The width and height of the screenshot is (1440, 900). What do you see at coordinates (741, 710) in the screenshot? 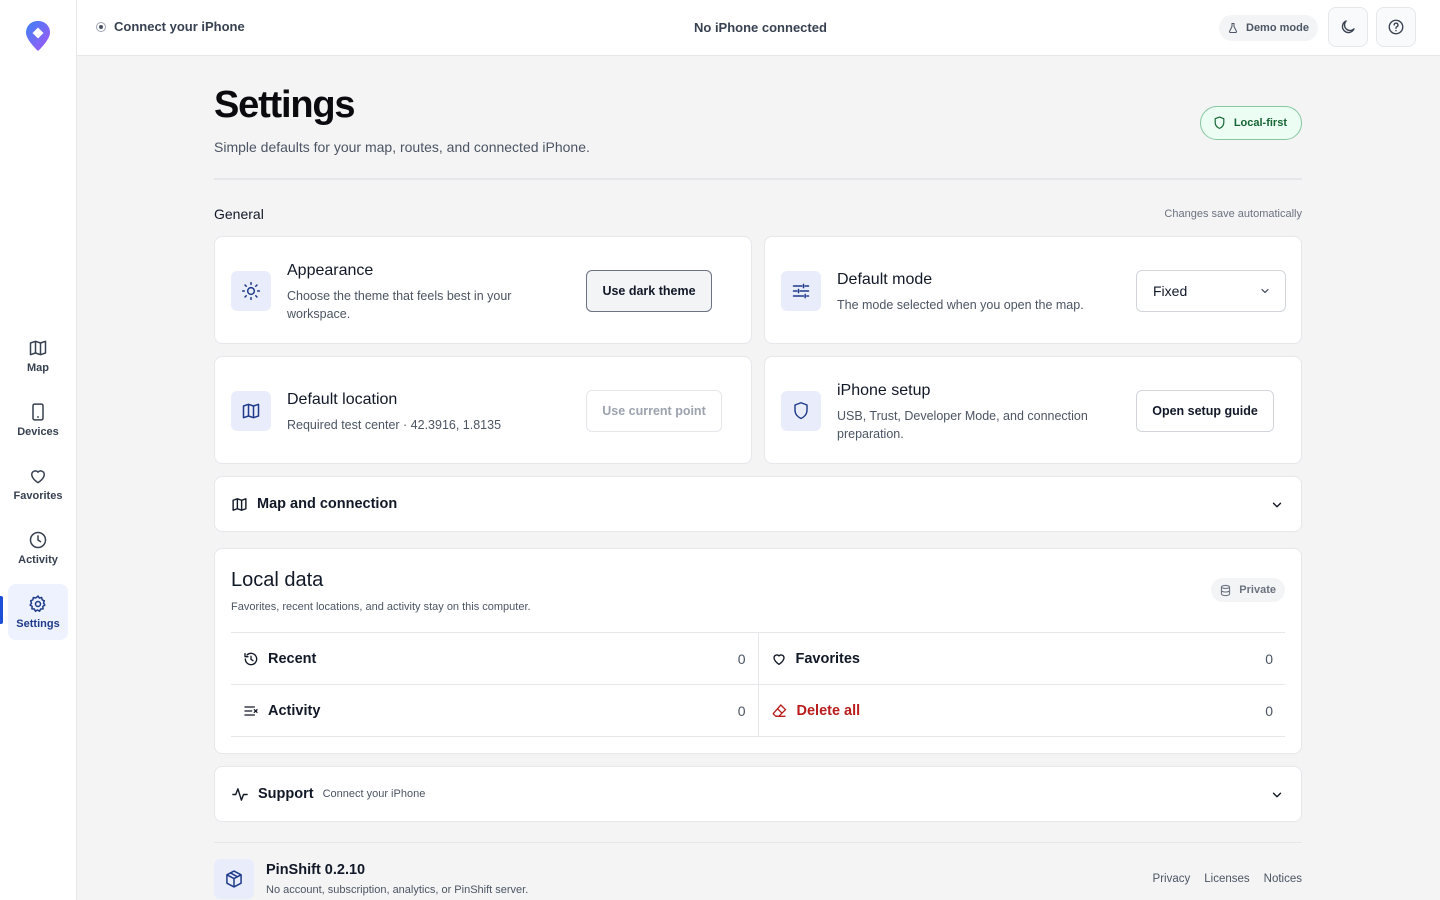
I see `activity-count: 0` at bounding box center [741, 710].